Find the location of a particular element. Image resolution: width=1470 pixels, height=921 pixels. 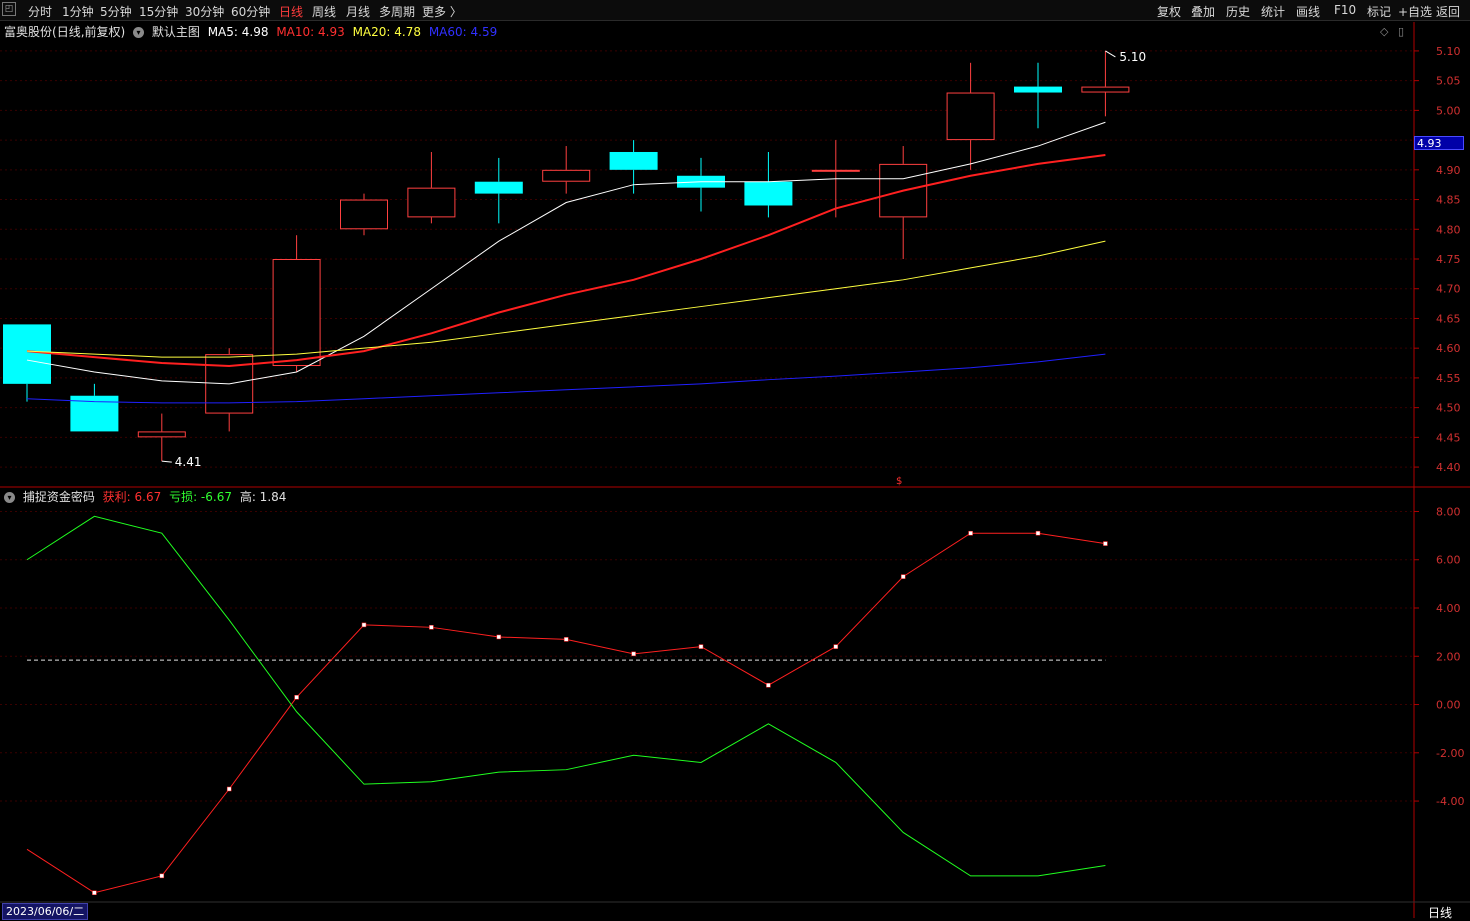

toolbar-button: +自选 is located at coordinates (1415, 11).